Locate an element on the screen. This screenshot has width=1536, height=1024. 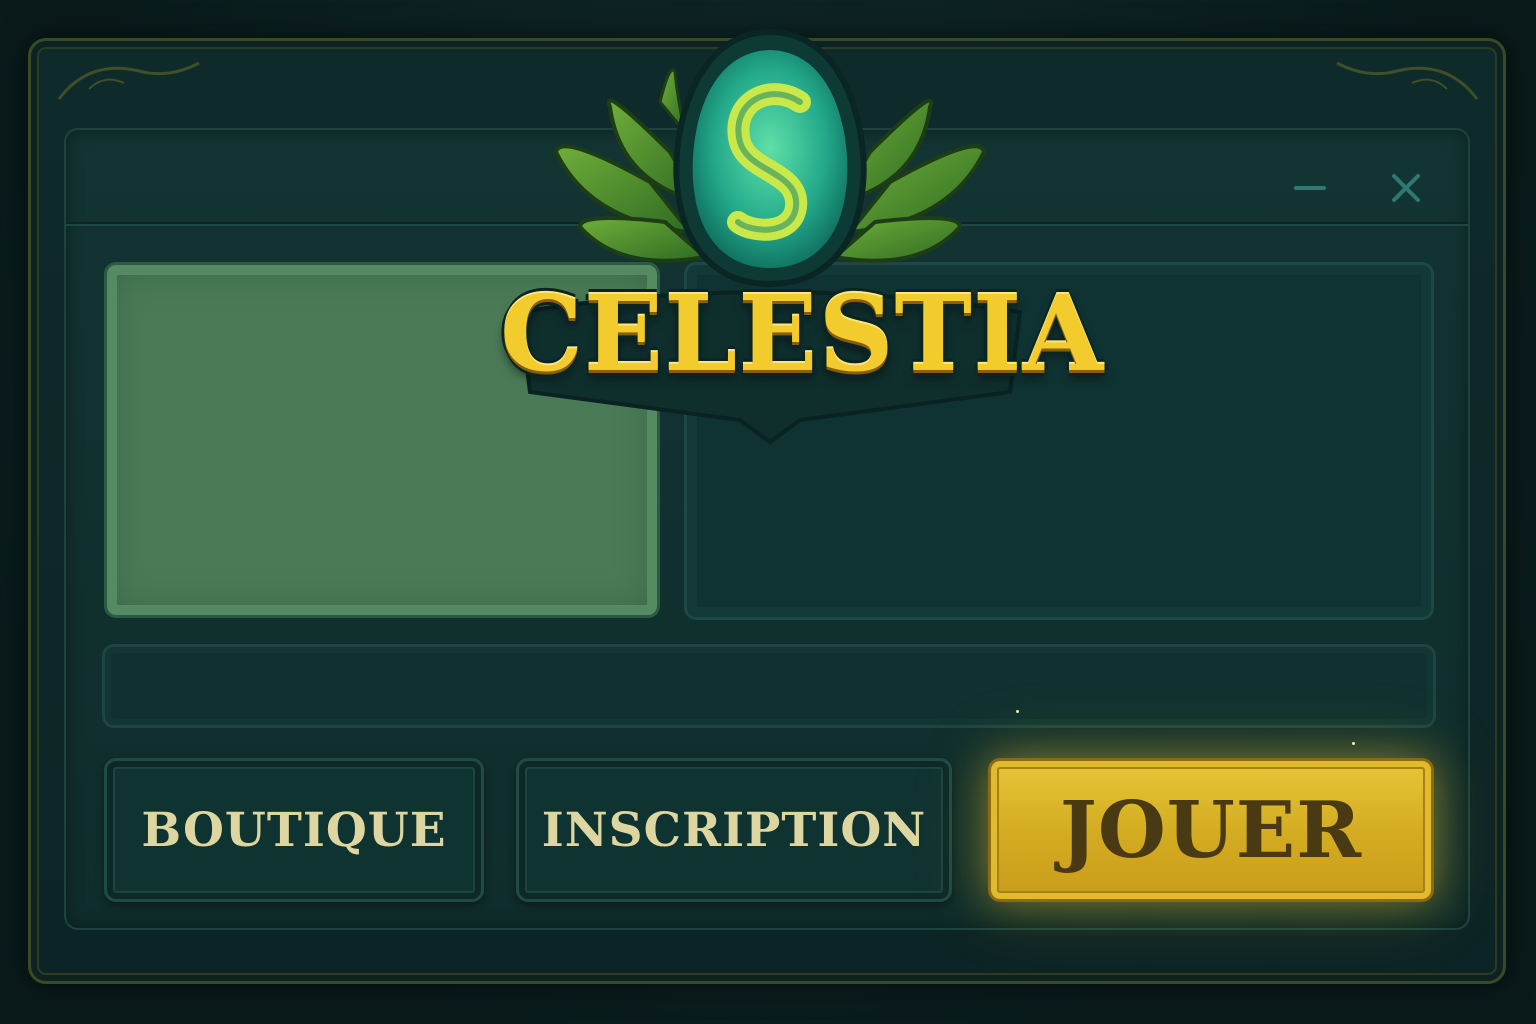
shop-button: BOUTIQUE is located at coordinates (294, 830).